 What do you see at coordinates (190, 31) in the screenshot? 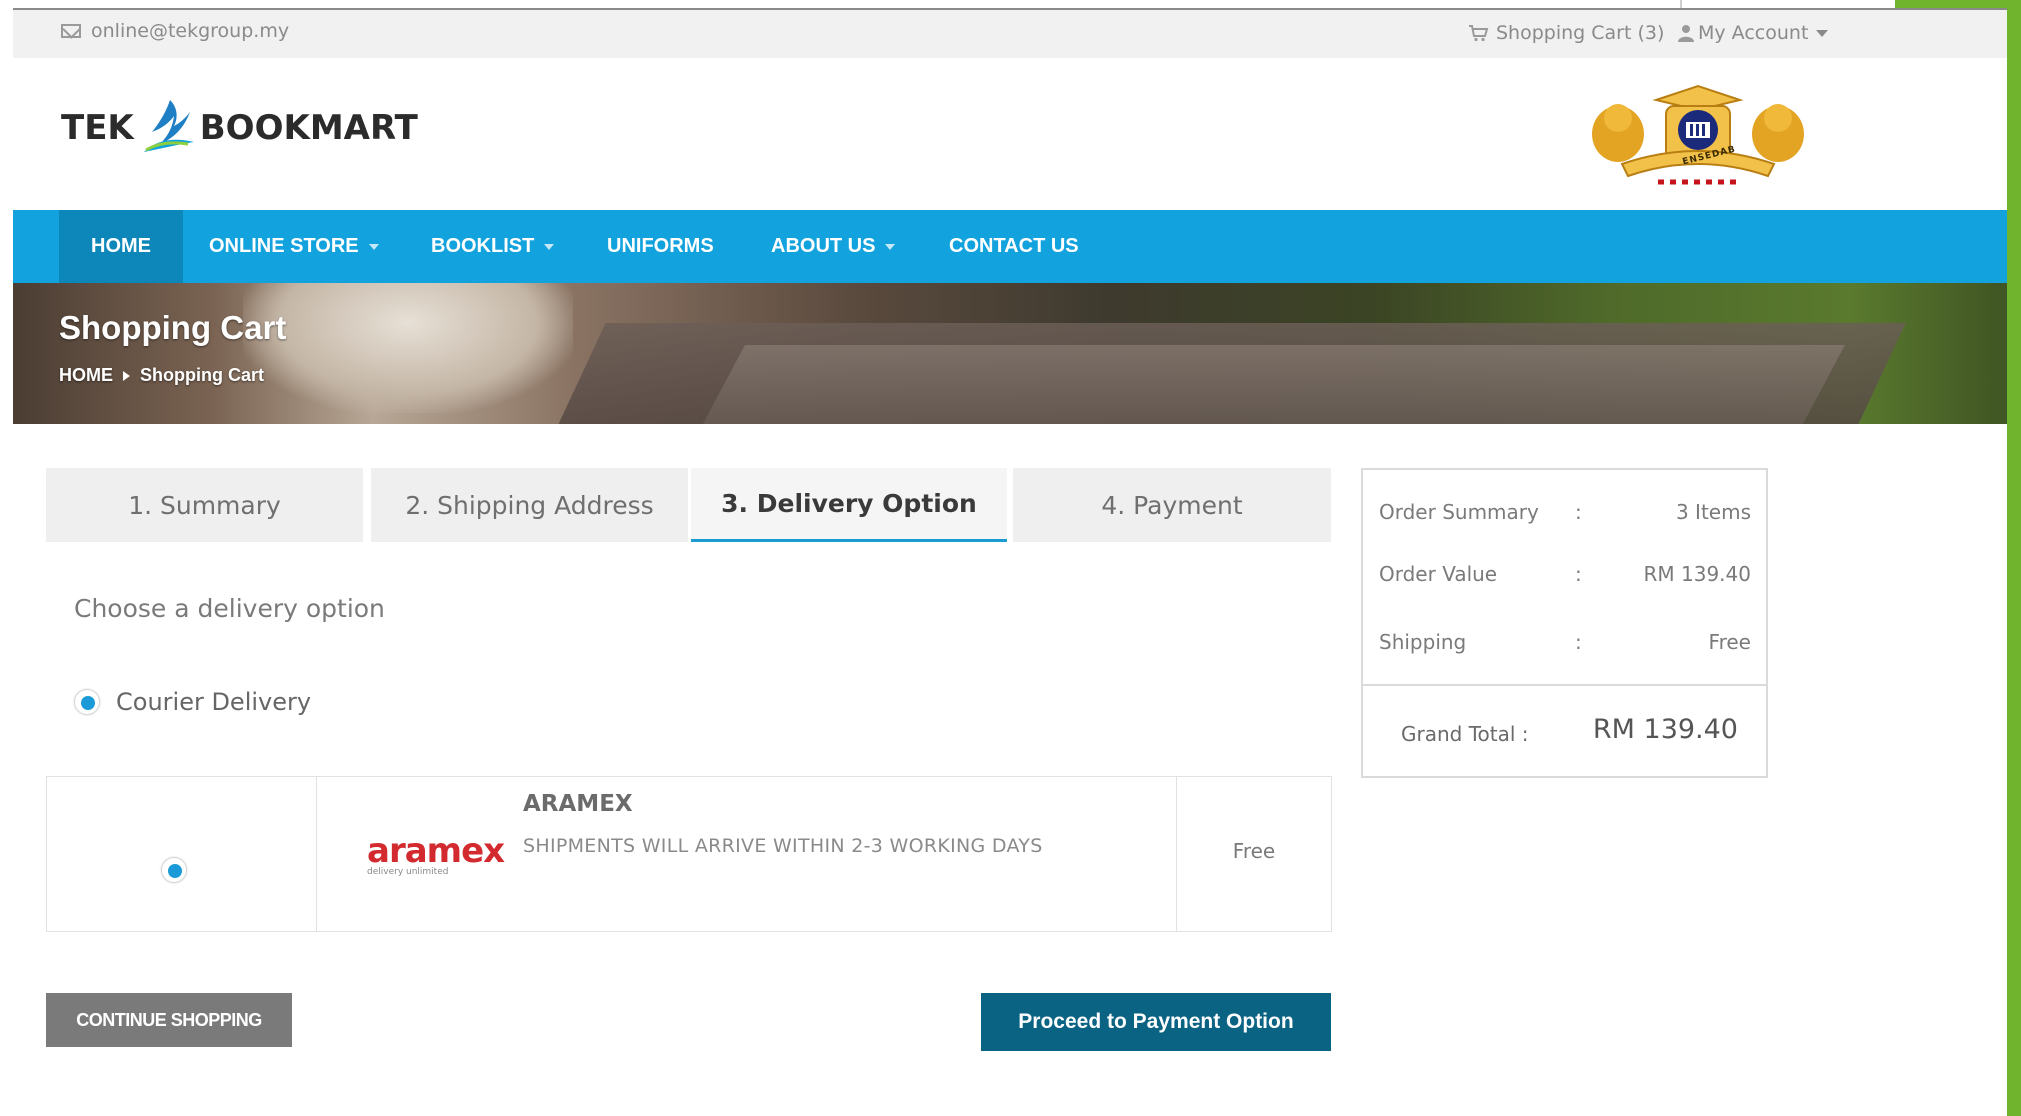
I see `contact-email-text: online@tekgroup.my` at bounding box center [190, 31].